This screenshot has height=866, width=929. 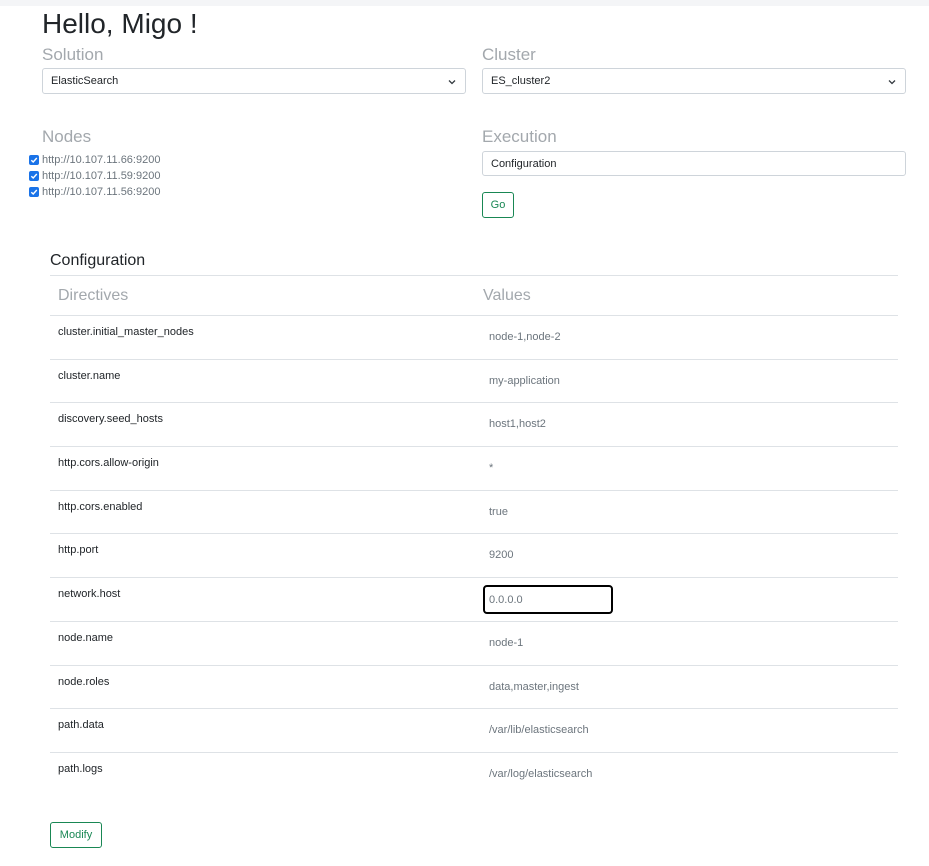 I want to click on table-row: cluster.name my-application, so click(x=474, y=382).